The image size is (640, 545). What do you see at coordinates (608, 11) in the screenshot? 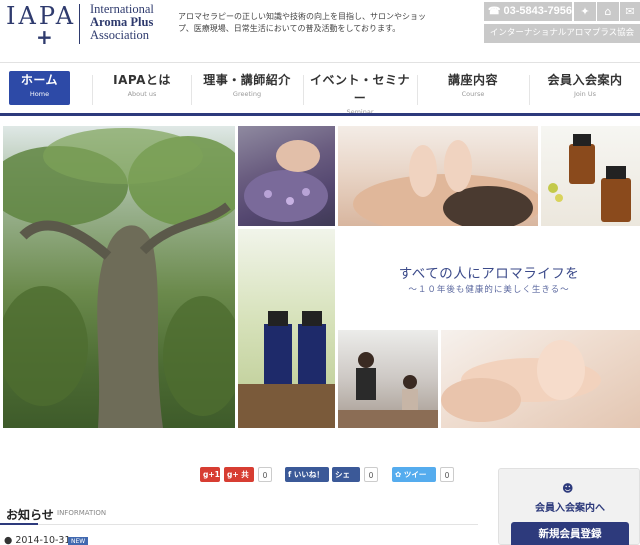
I see `home-icon: ⌂` at bounding box center [608, 11].